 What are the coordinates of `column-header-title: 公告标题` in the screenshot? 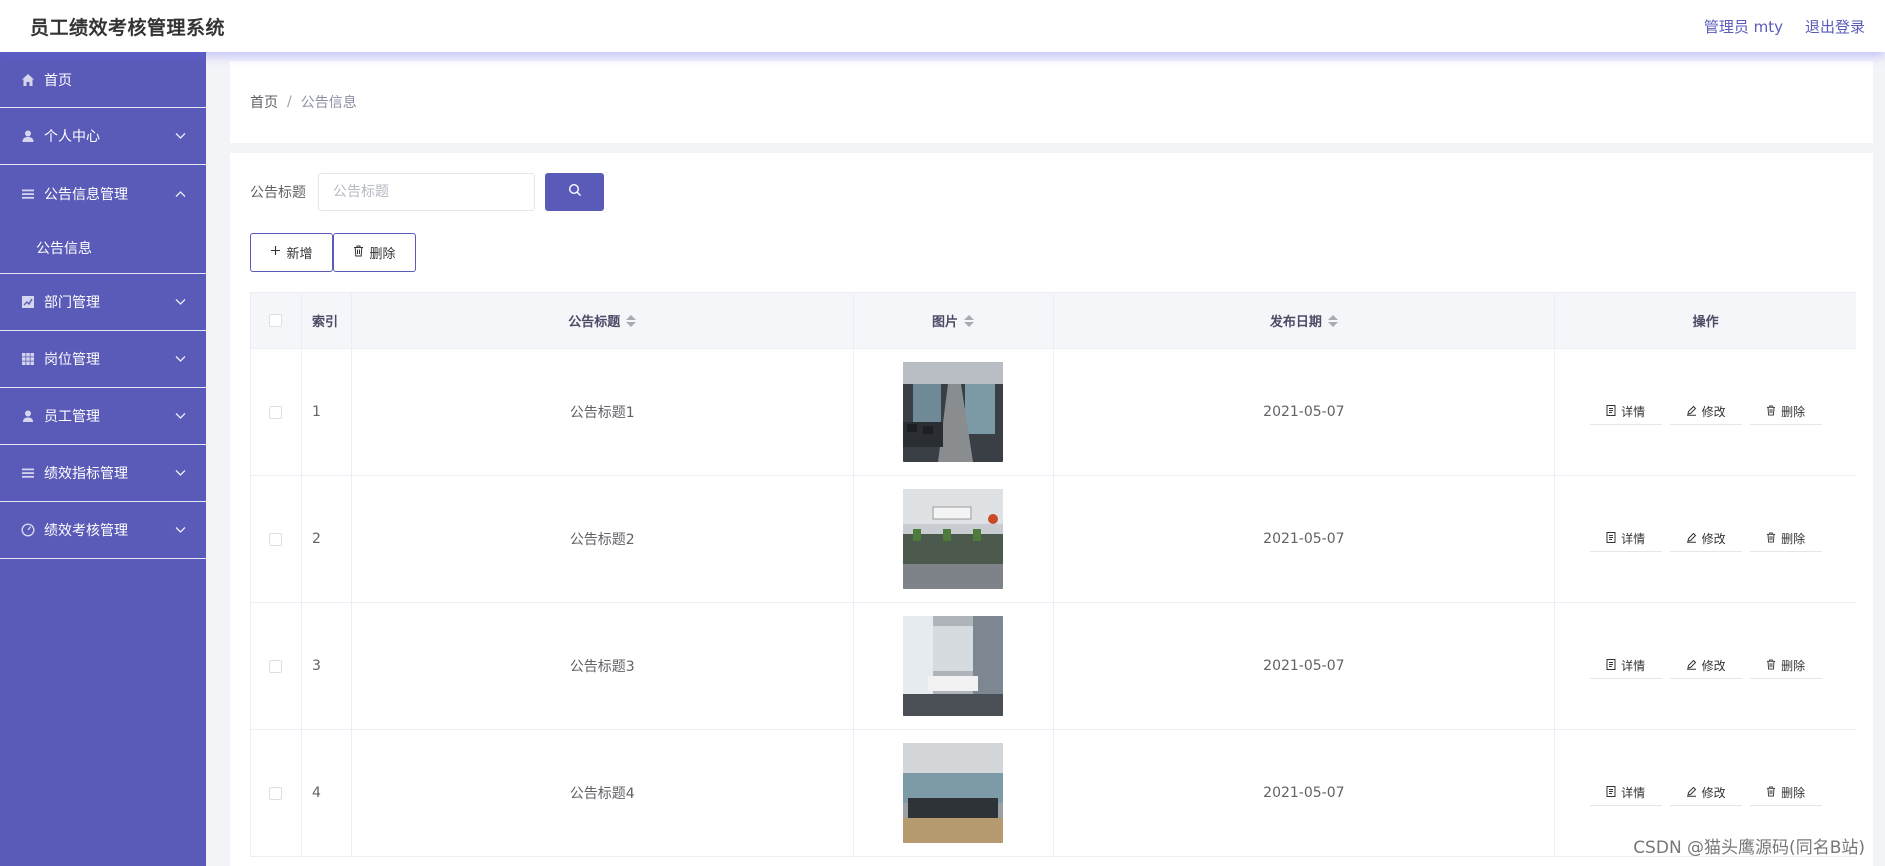 It's located at (603, 320).